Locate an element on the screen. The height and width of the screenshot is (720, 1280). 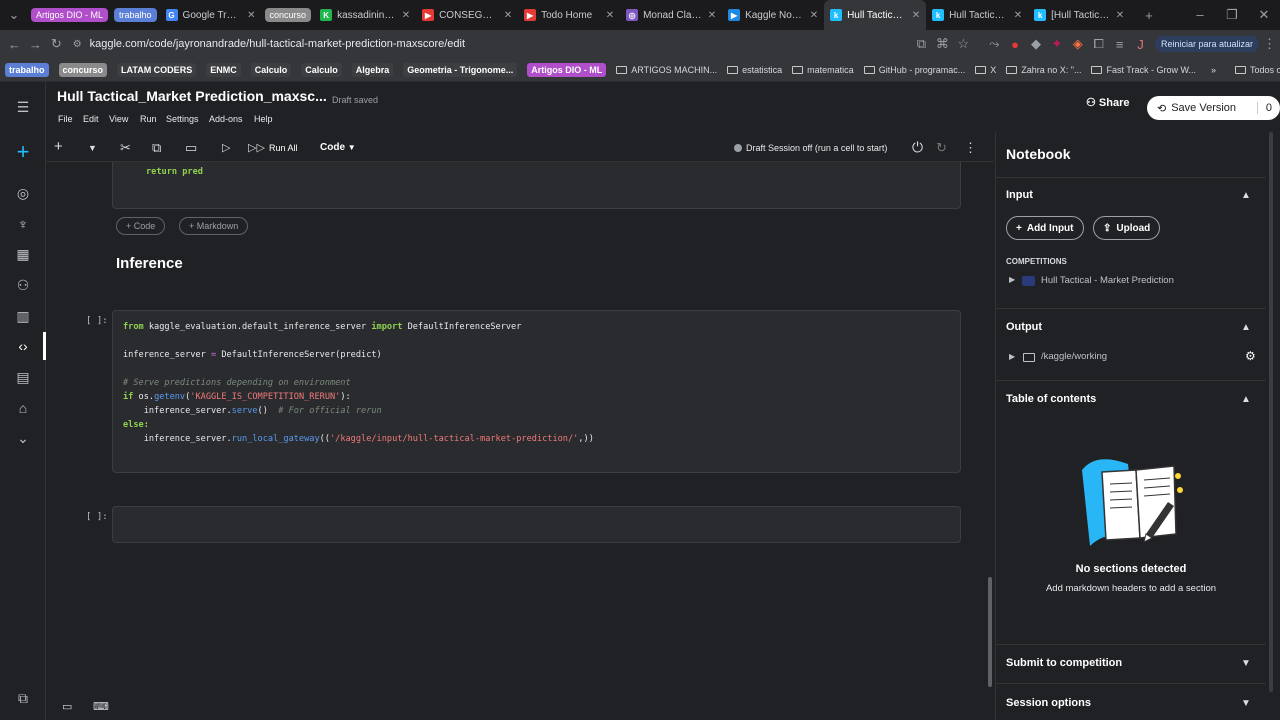
tab-search-icon: ⌄ is located at coordinates (14, 15).